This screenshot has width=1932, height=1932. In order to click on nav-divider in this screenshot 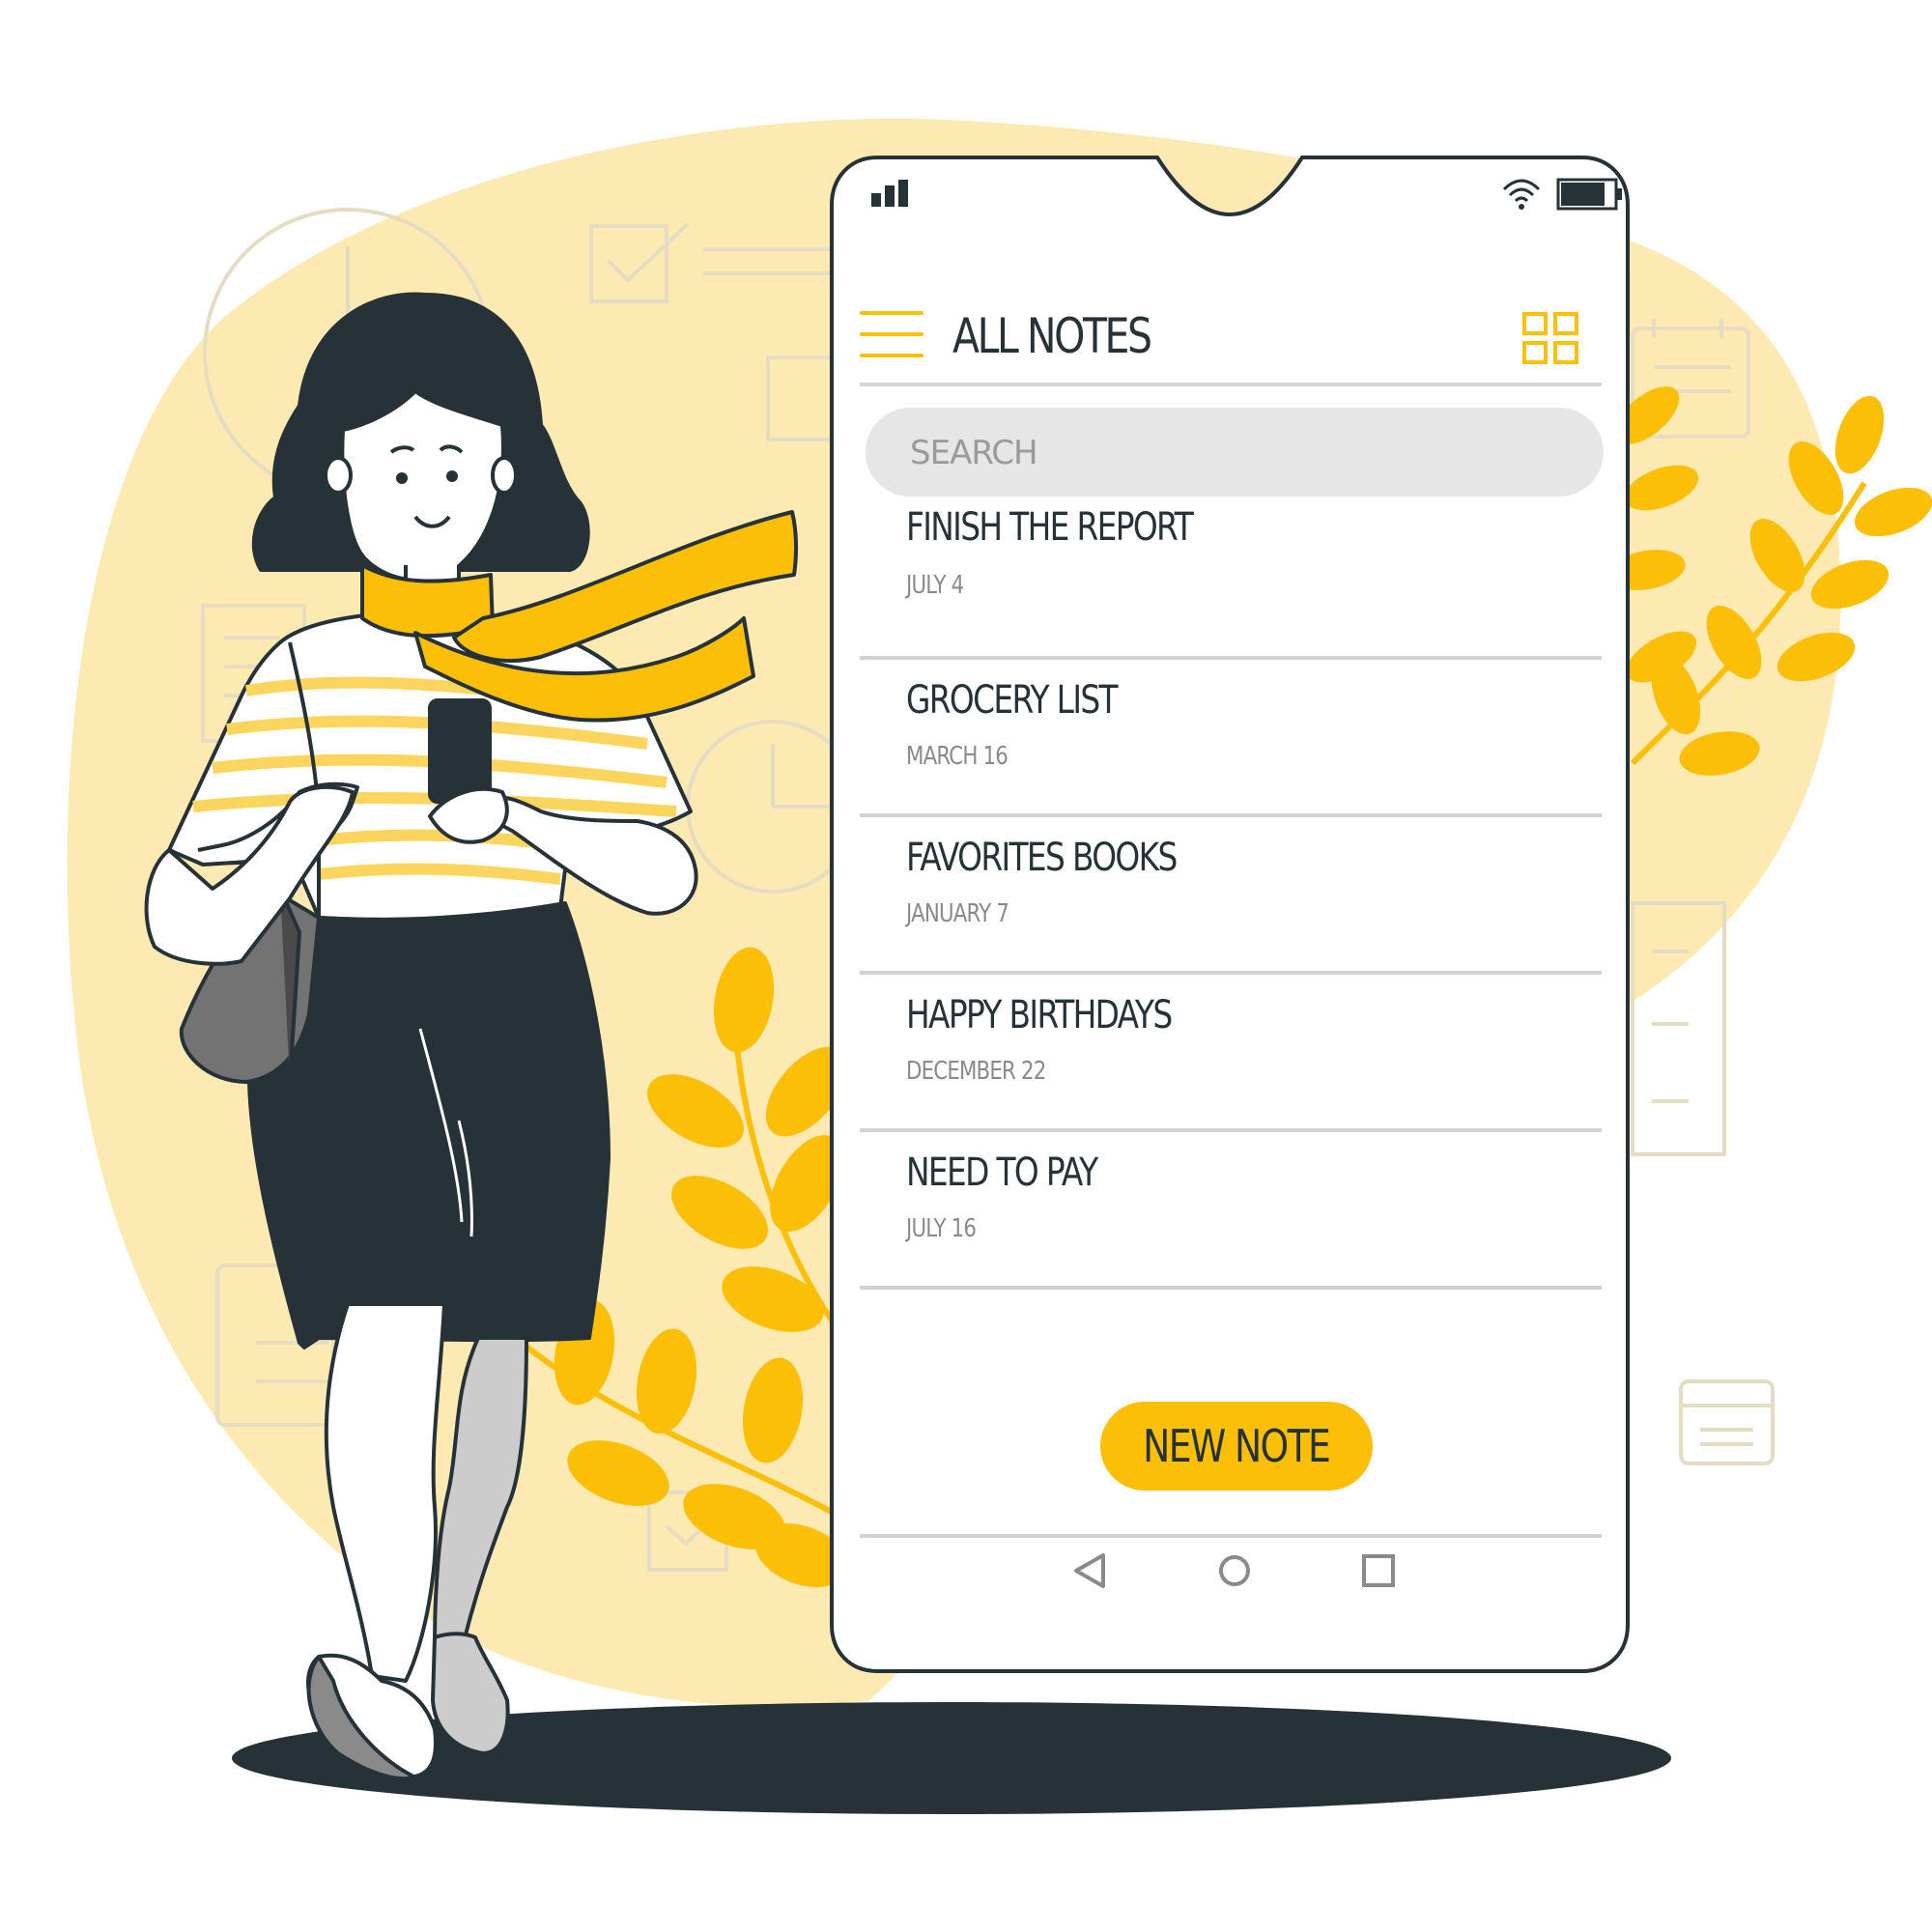, I will do `click(1231, 1536)`.